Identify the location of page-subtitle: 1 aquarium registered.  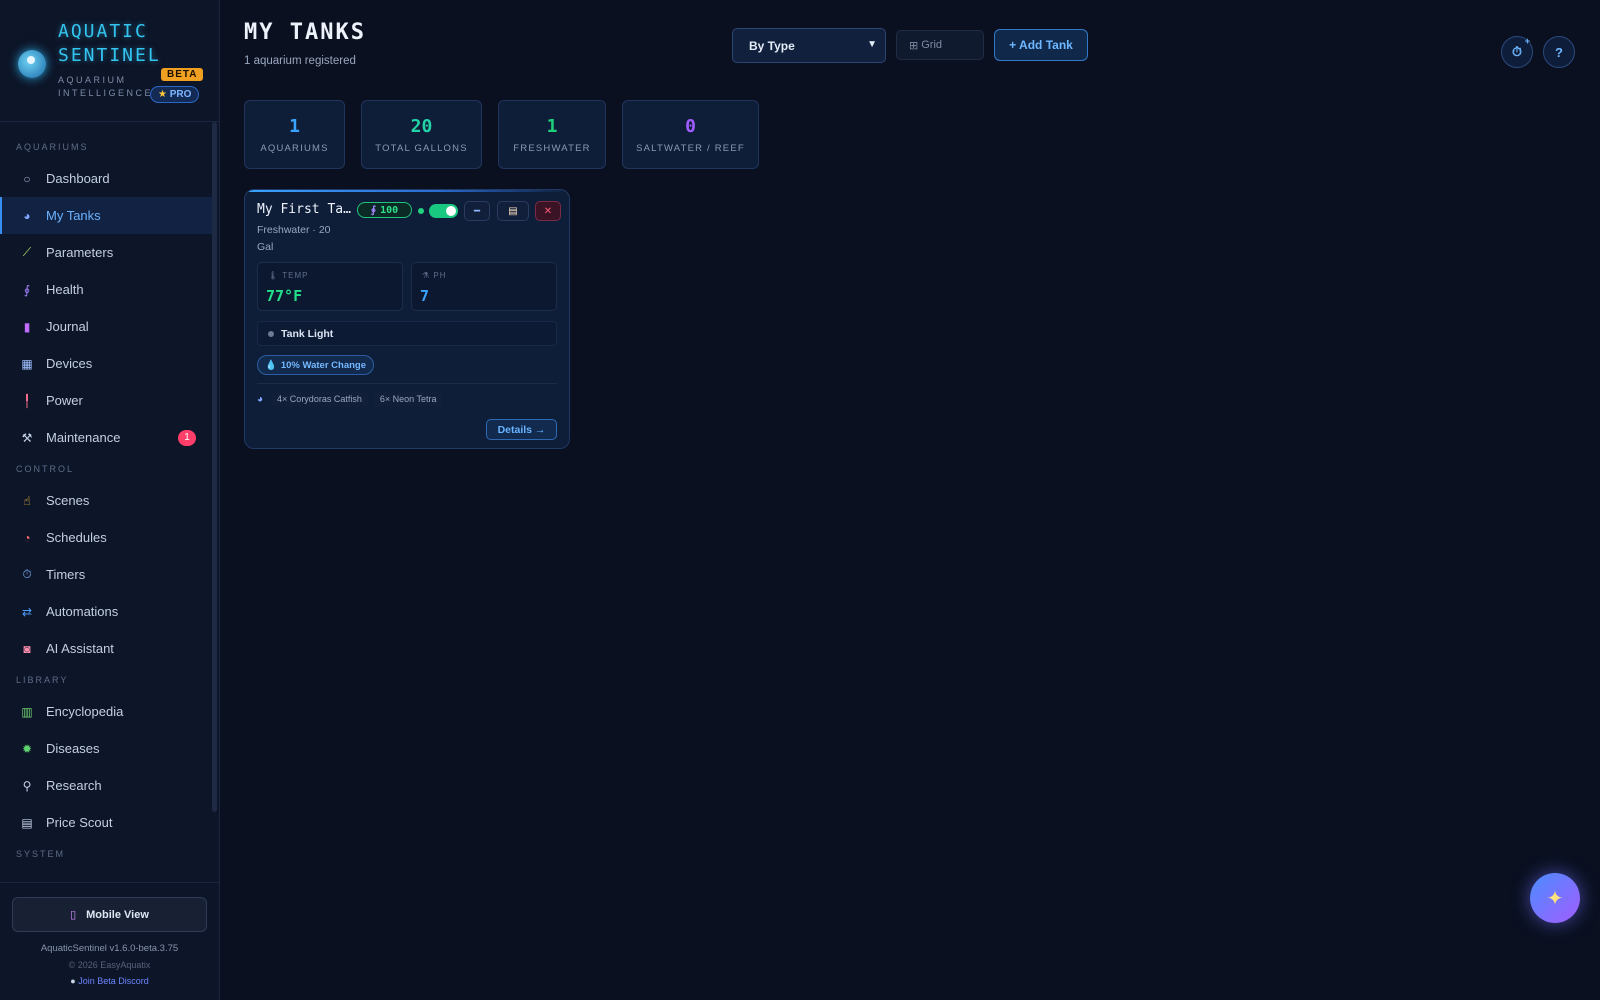
(300, 61).